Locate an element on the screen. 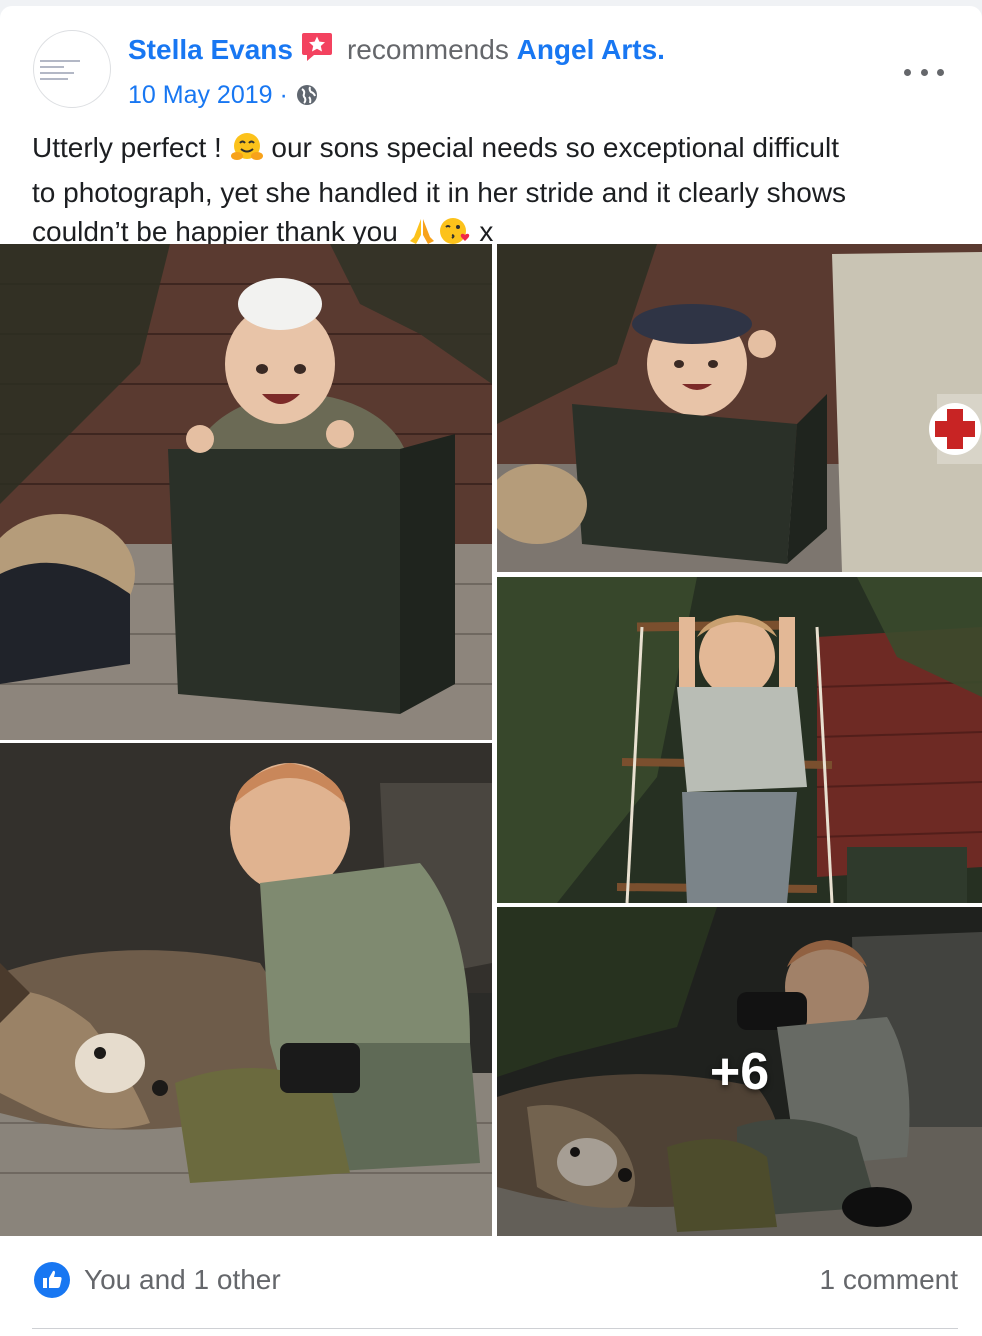  reactions-summary: You and 1 other is located at coordinates (157, 1280).